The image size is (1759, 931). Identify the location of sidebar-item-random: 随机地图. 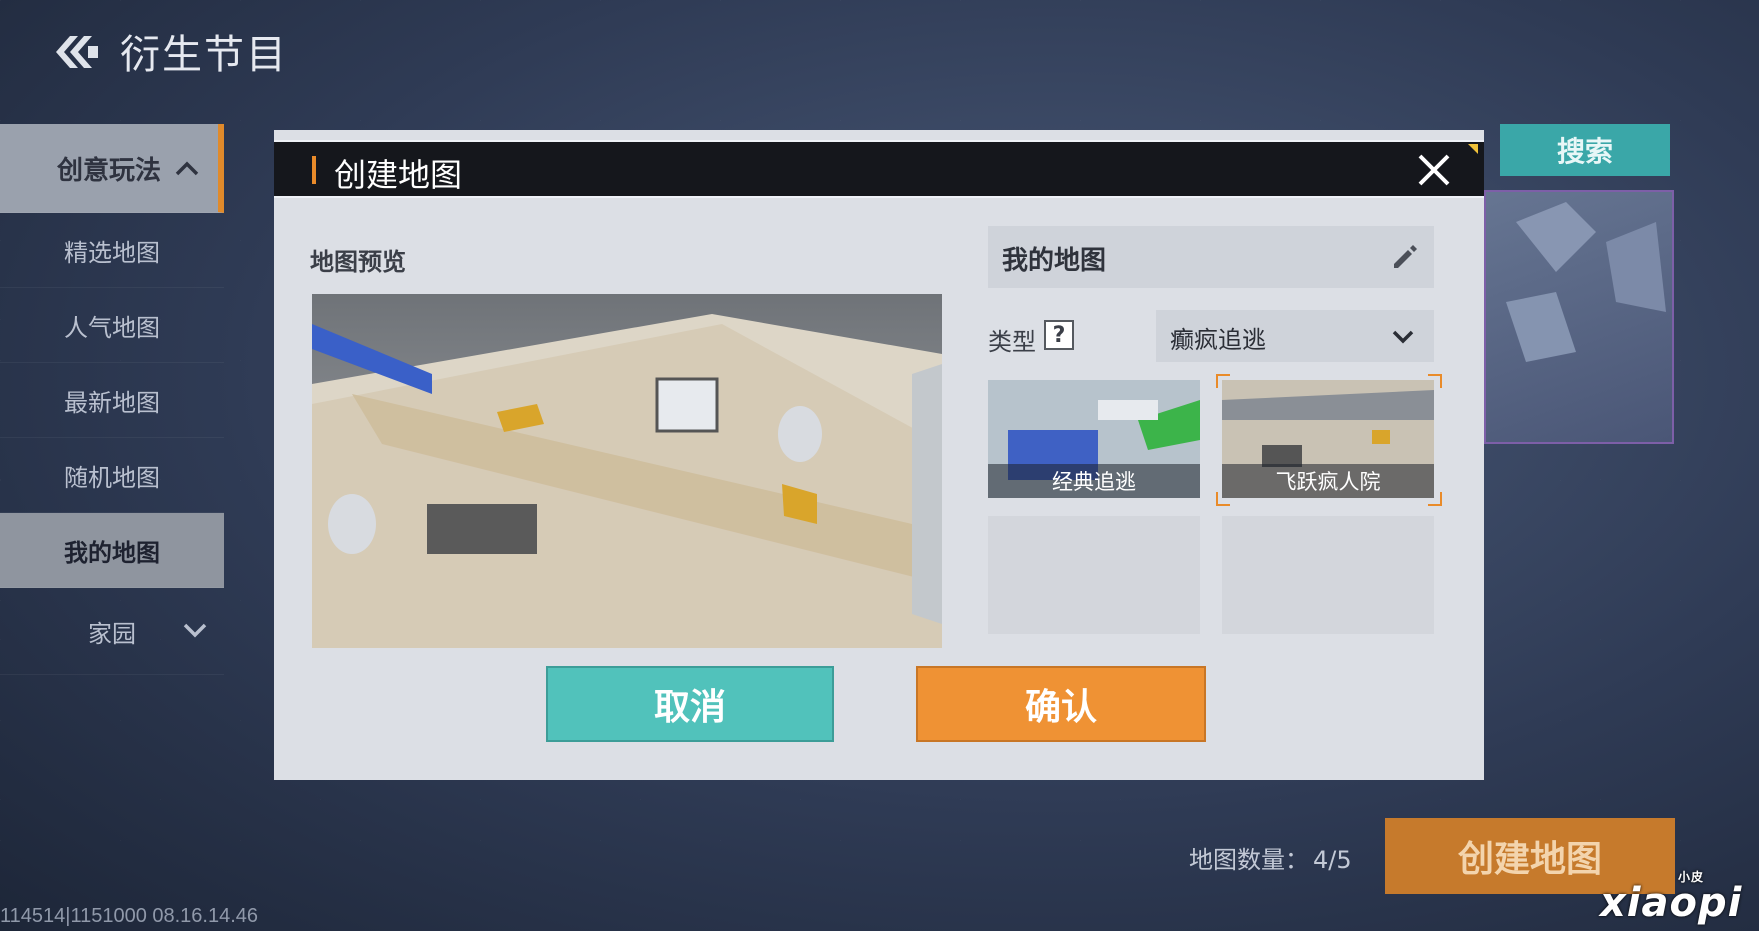
(112, 475).